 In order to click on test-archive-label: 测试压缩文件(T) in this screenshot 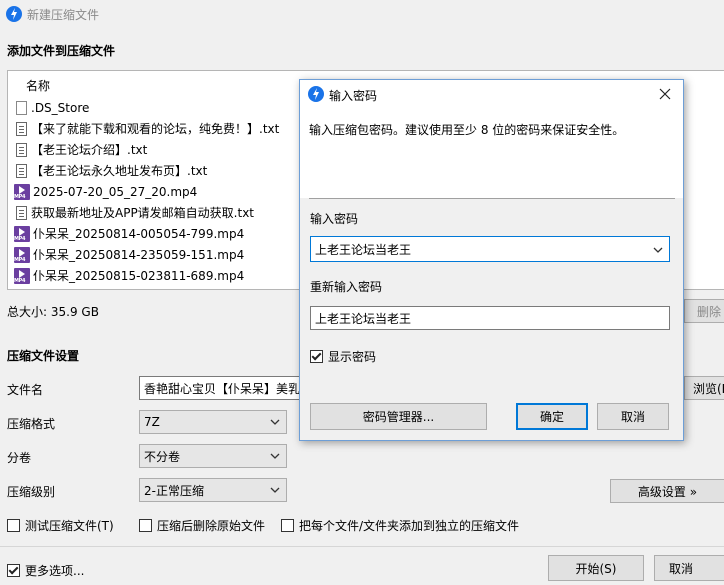, I will do `click(69, 526)`.